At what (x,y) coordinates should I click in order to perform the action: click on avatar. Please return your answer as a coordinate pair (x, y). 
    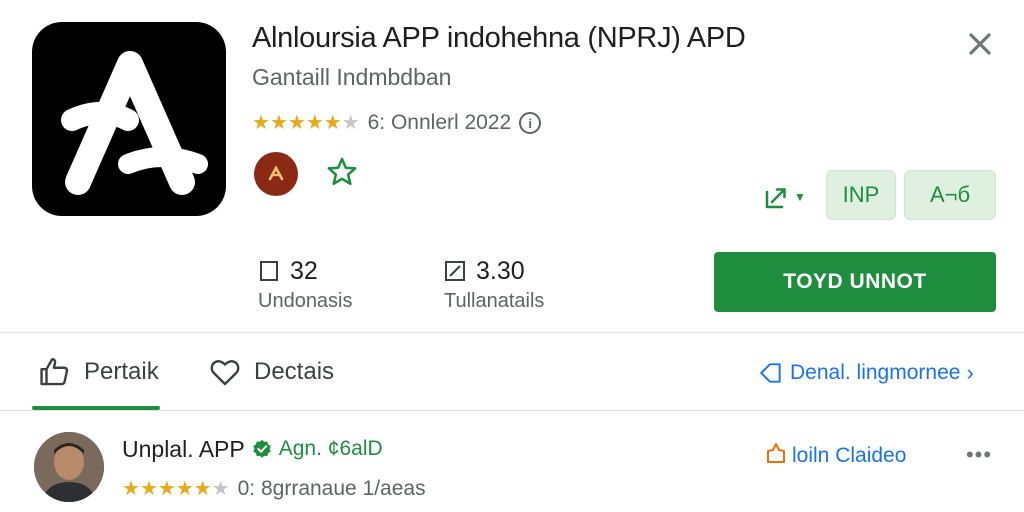
    Looking at the image, I should click on (69, 467).